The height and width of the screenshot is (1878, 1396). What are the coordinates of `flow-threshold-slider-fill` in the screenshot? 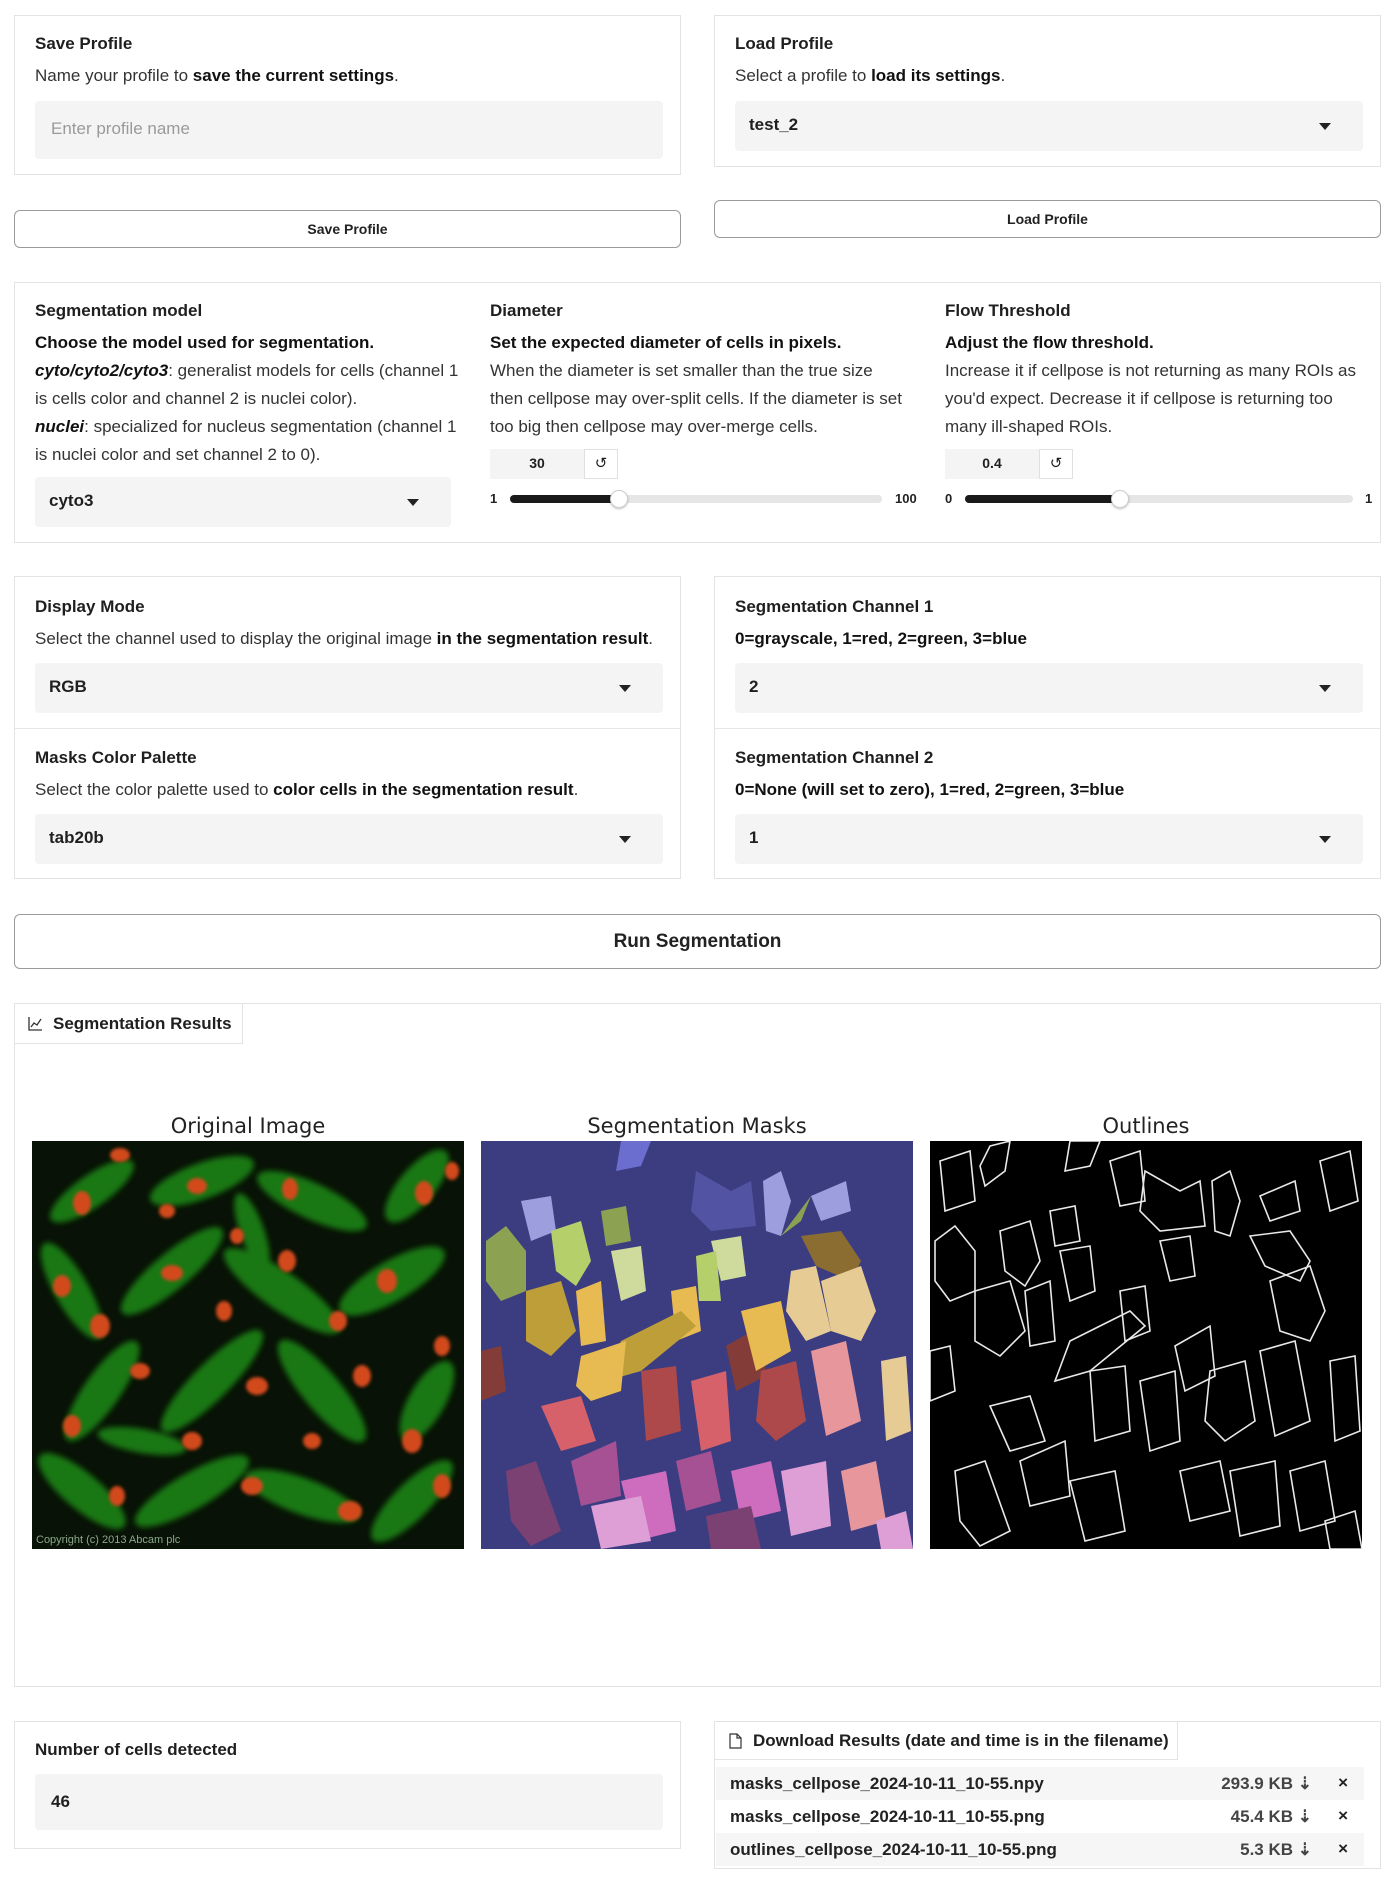 It's located at (1043, 499).